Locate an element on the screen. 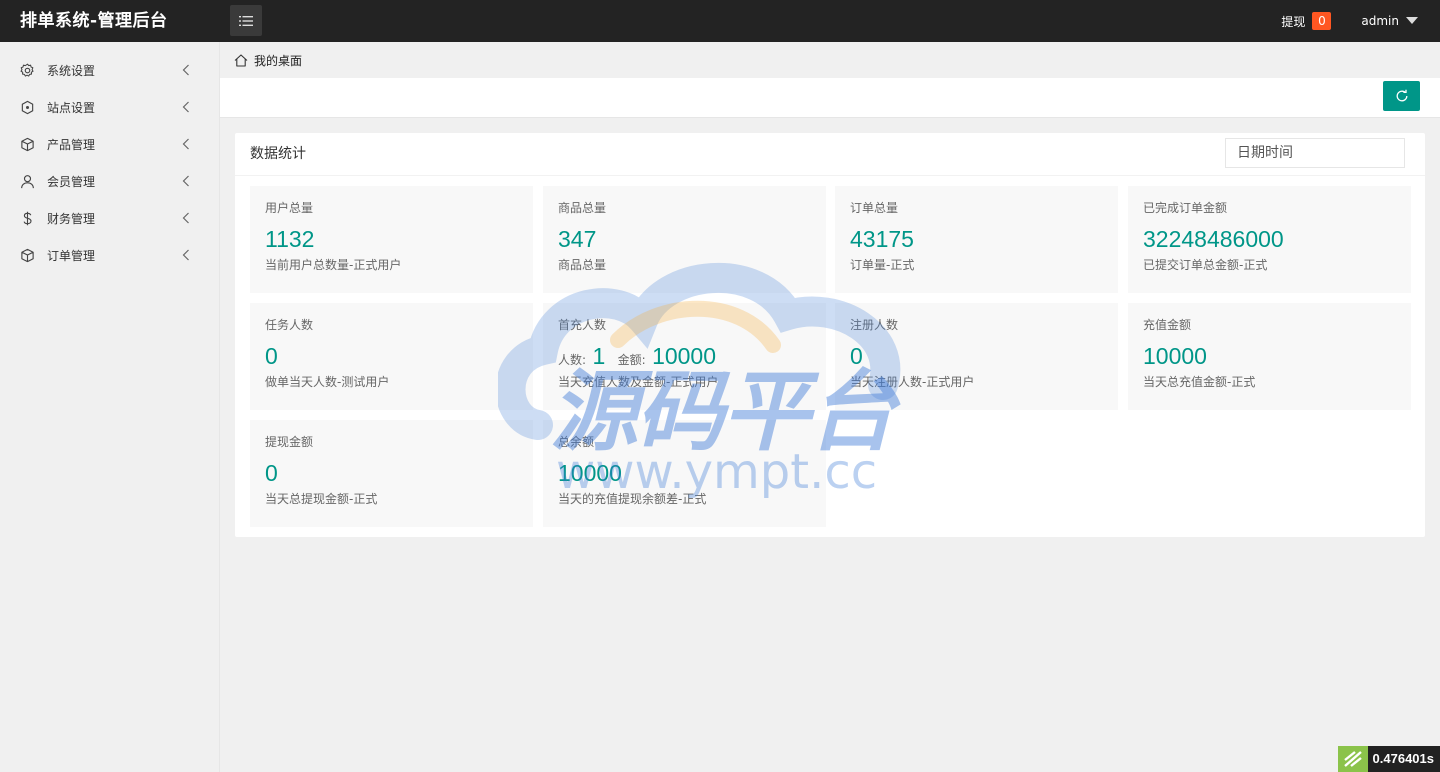 This screenshot has height=772, width=1440. sidebar-item-label: 订单管理 is located at coordinates (71, 256).